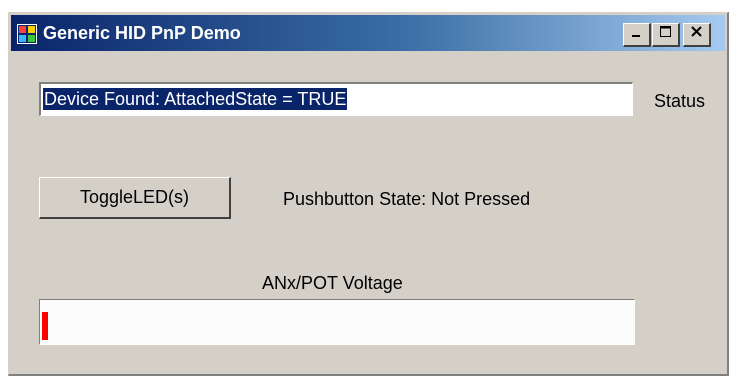  What do you see at coordinates (45, 326) in the screenshot?
I see `progress-bar-fill` at bounding box center [45, 326].